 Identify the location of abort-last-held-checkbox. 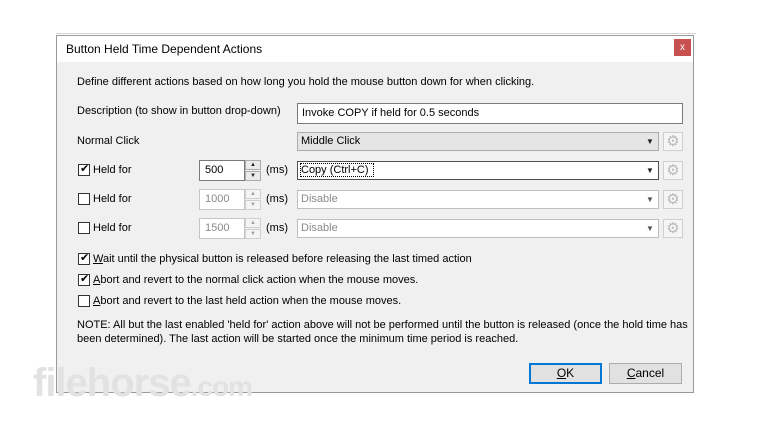
(84, 301).